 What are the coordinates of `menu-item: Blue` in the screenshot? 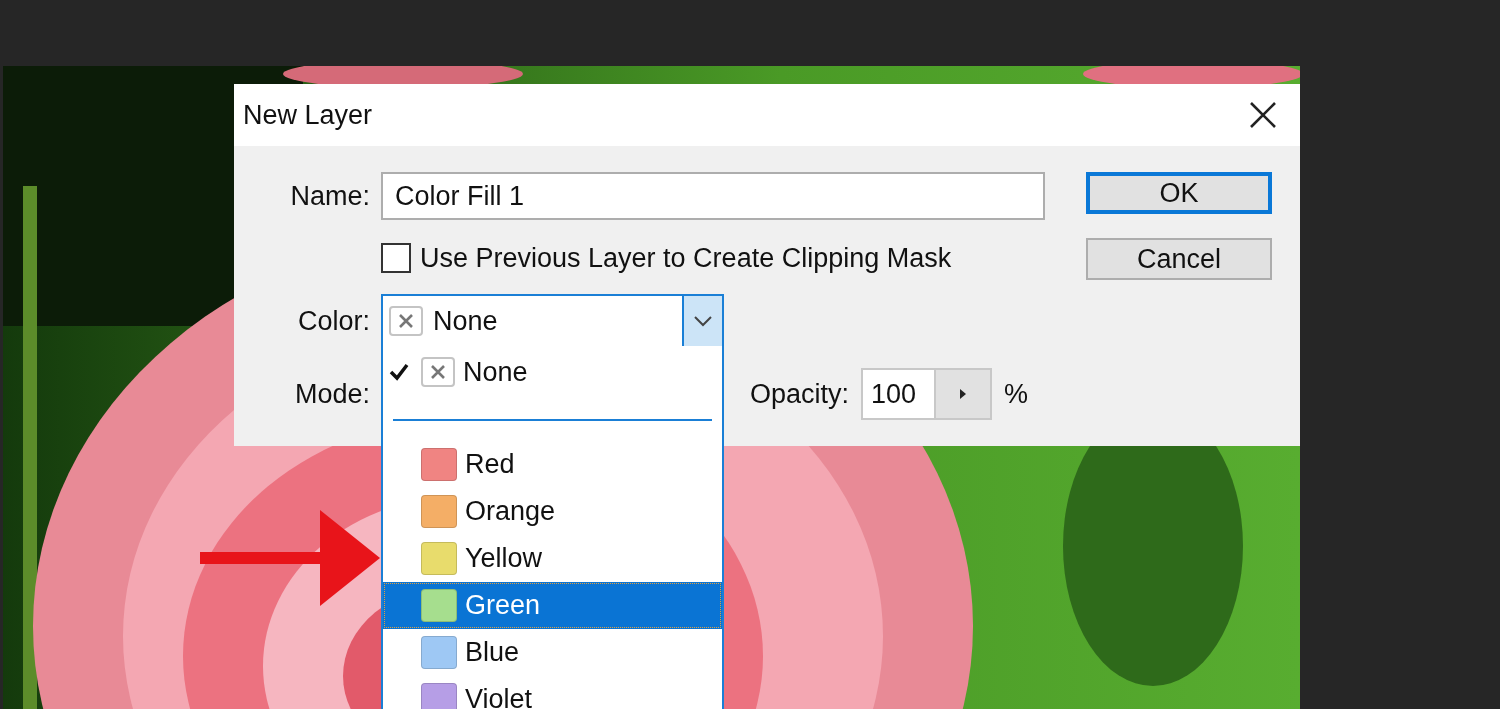 It's located at (552, 652).